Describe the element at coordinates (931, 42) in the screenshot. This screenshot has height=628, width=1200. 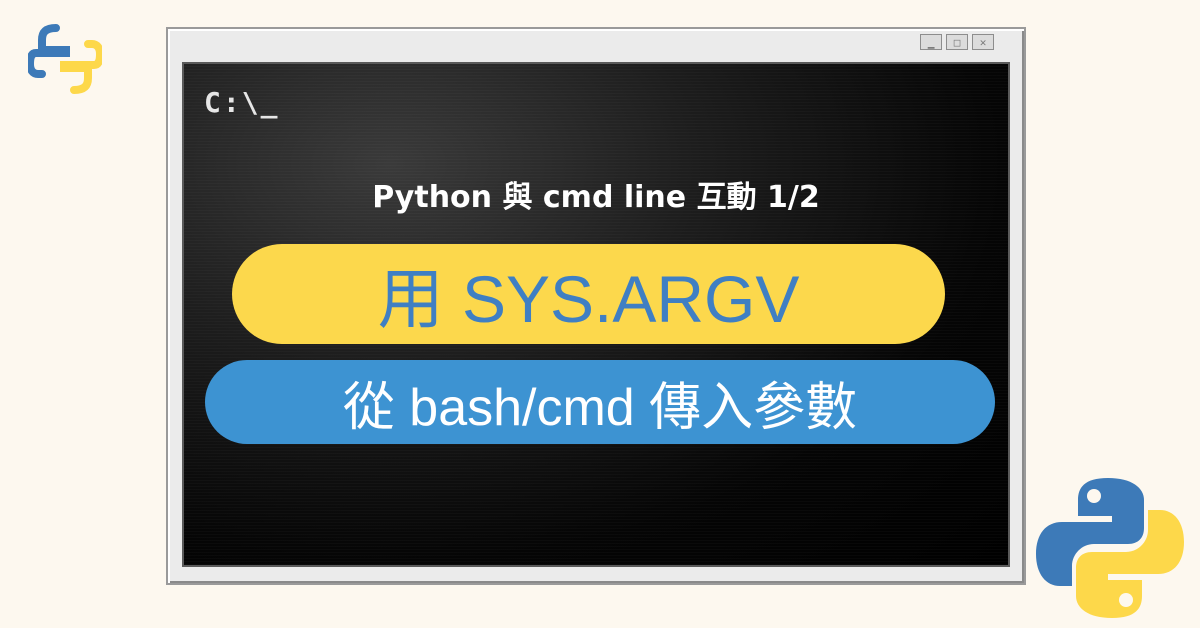
I see `minimize-icon: ▁` at that location.